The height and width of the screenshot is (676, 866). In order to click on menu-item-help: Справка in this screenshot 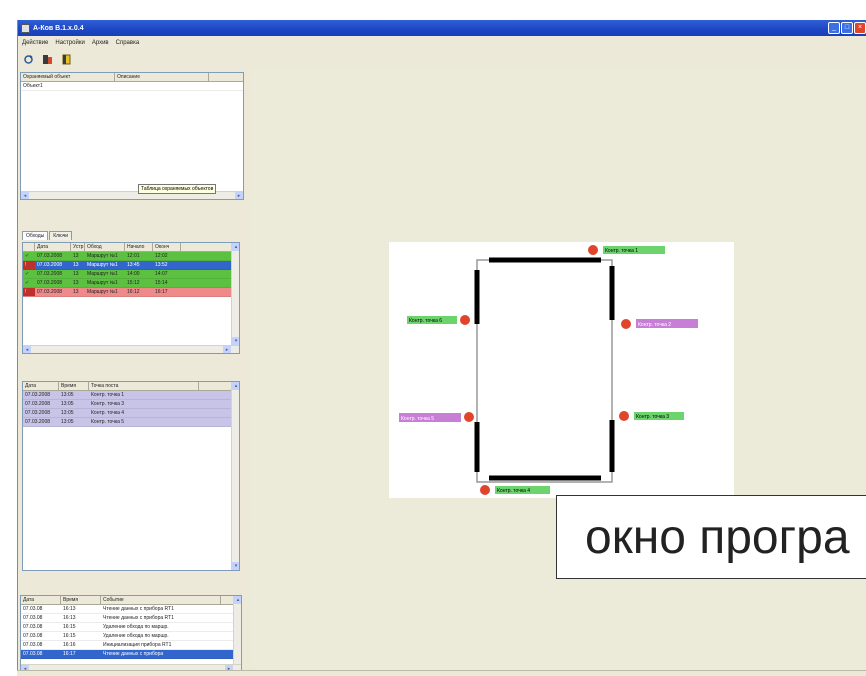, I will do `click(128, 43)`.